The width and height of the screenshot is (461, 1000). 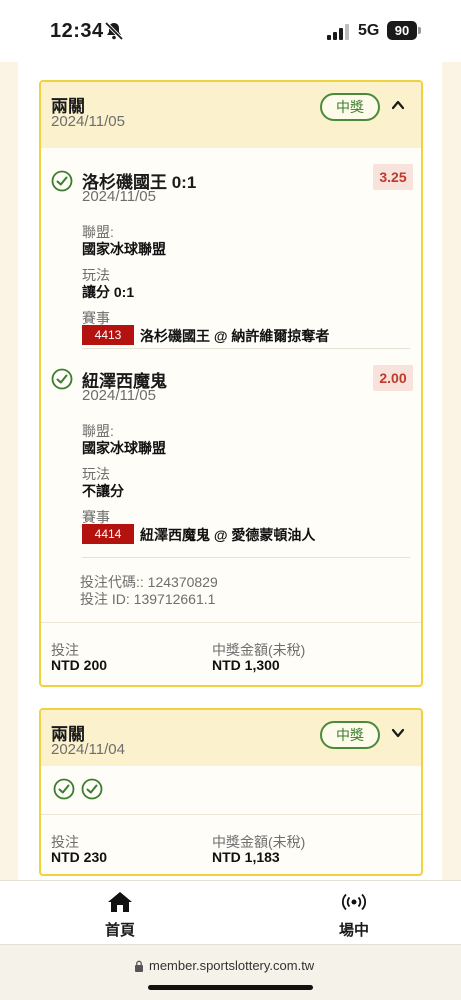 What do you see at coordinates (79, 665) in the screenshot?
I see `stake-value: NTD 200` at bounding box center [79, 665].